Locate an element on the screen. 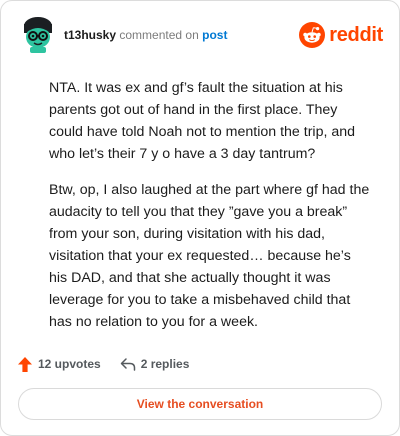 This screenshot has width=400, height=436. upvotes-count: 12 upvotes is located at coordinates (69, 364).